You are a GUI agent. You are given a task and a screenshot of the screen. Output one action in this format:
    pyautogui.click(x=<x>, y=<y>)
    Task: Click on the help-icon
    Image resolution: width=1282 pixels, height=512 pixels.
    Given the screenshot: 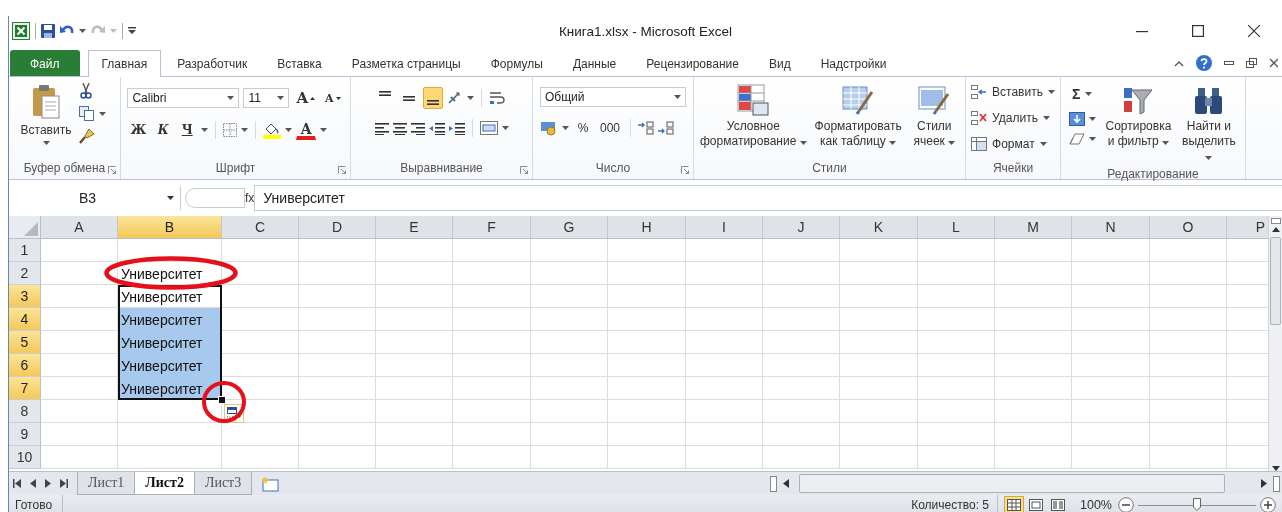 What is the action you would take?
    pyautogui.click(x=1204, y=63)
    